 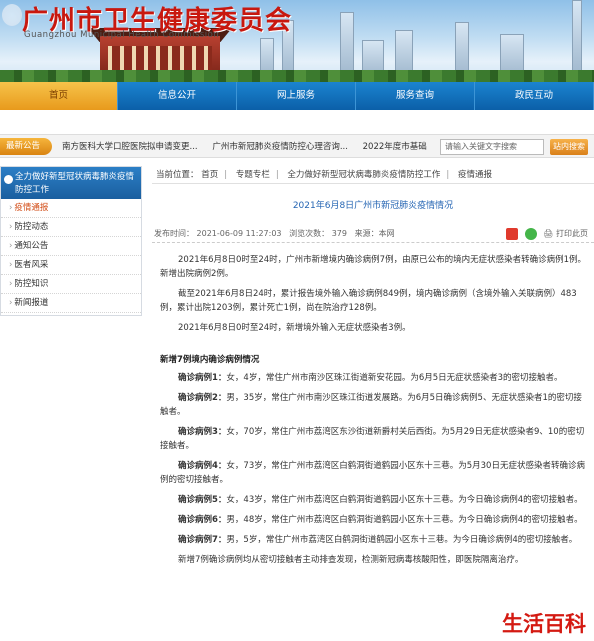 What do you see at coordinates (71, 227) in the screenshot?
I see `sidebar-item-control-news: 防控动态` at bounding box center [71, 227].